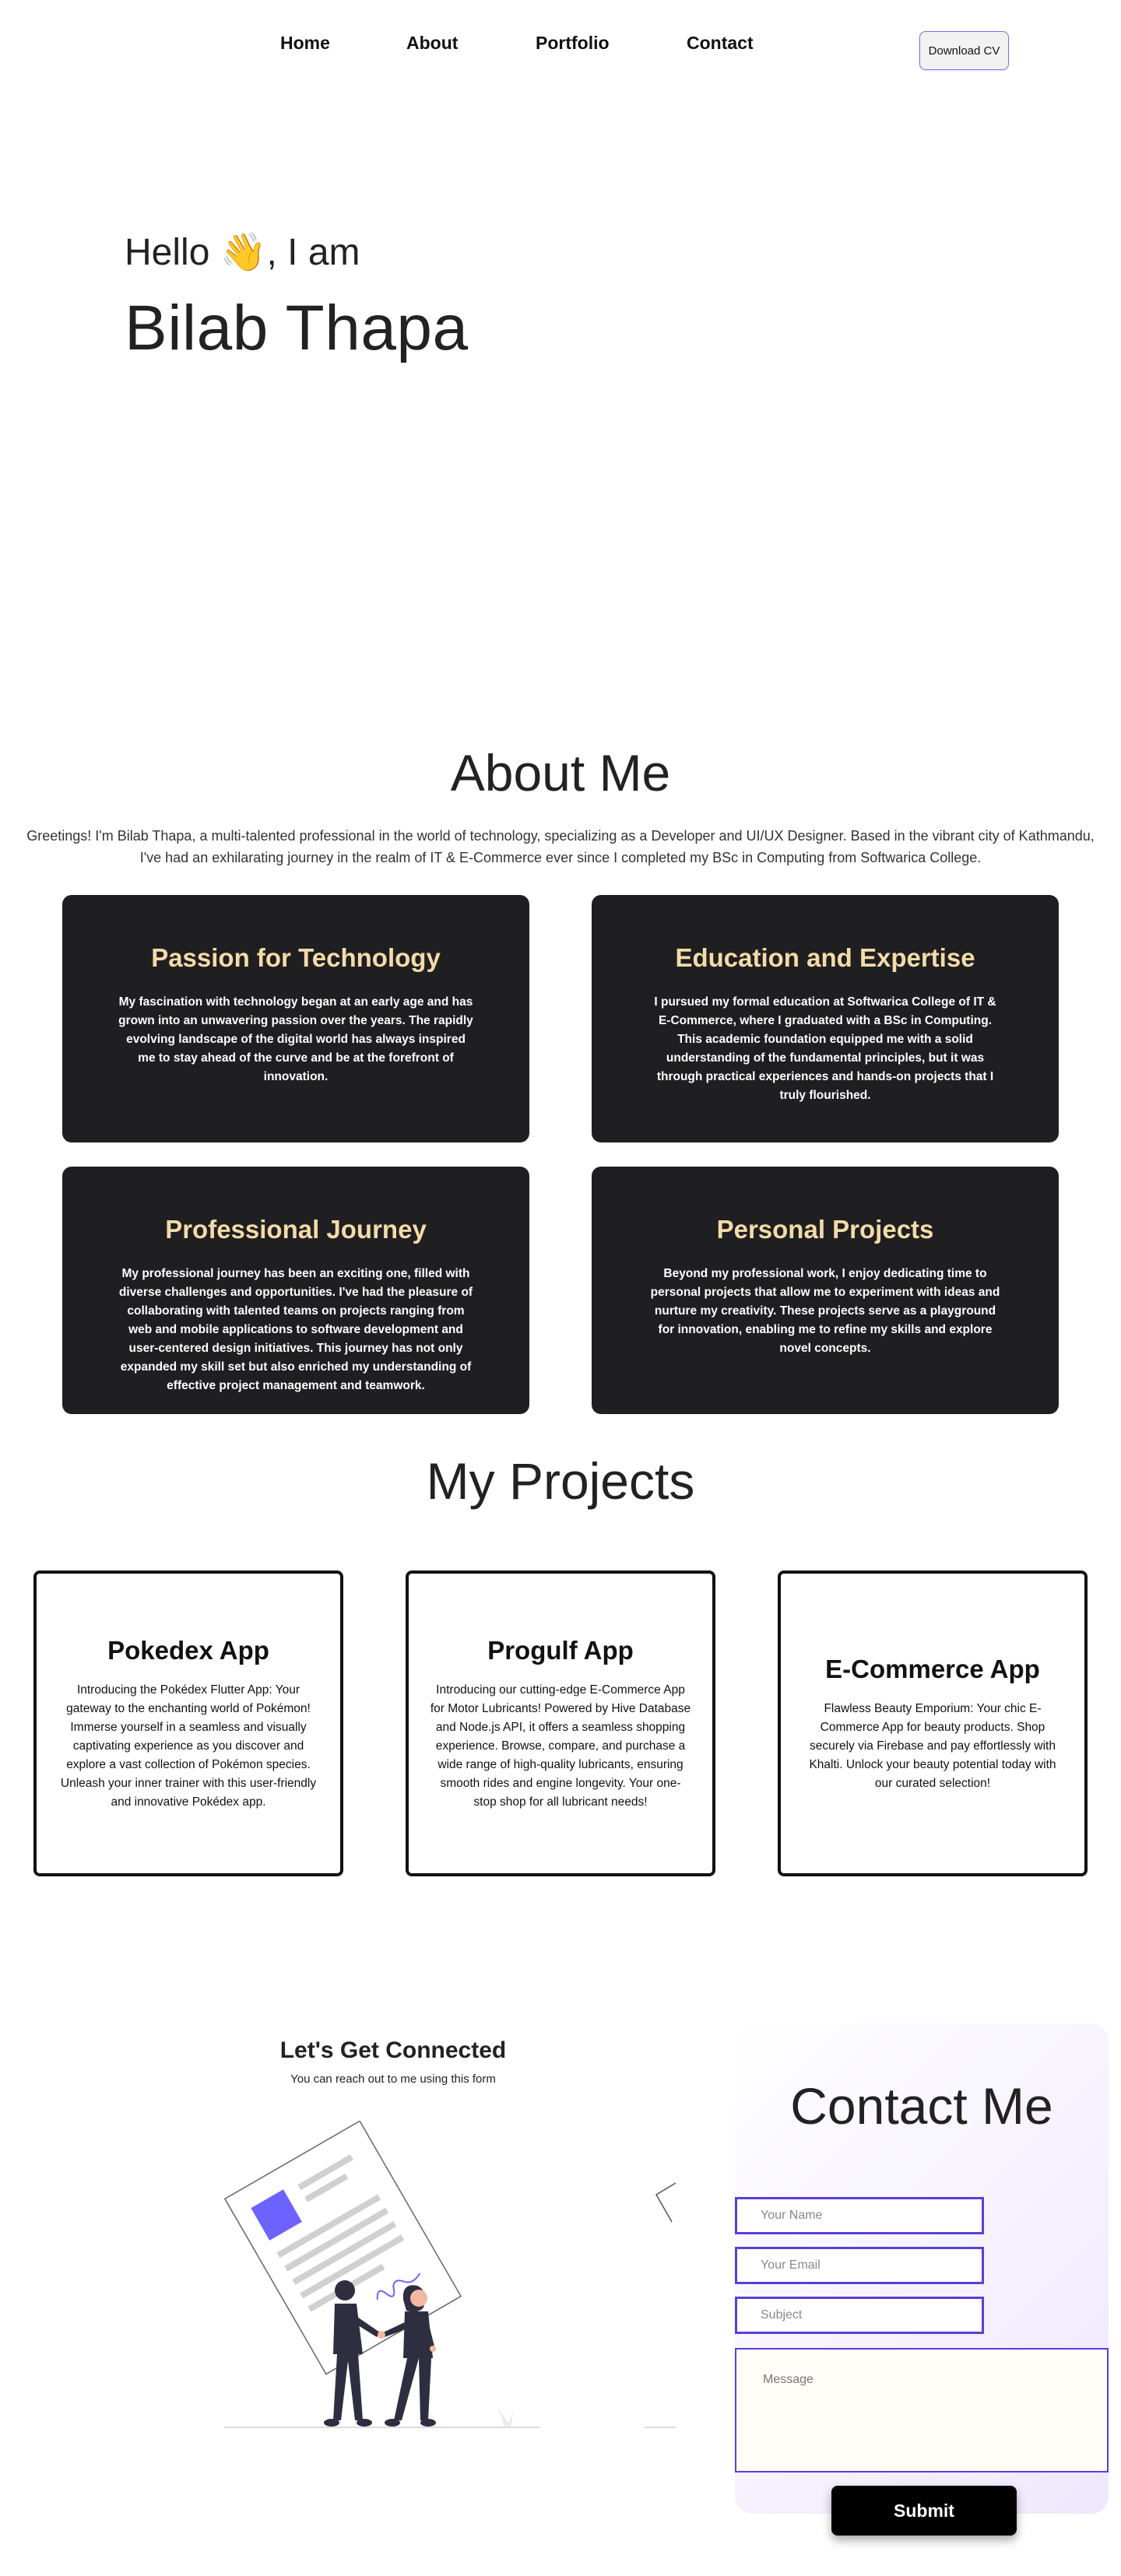 This screenshot has width=1121, height=2576. I want to click on top-nav: Home About Portfolio Contact Download CV, so click(560, 47).